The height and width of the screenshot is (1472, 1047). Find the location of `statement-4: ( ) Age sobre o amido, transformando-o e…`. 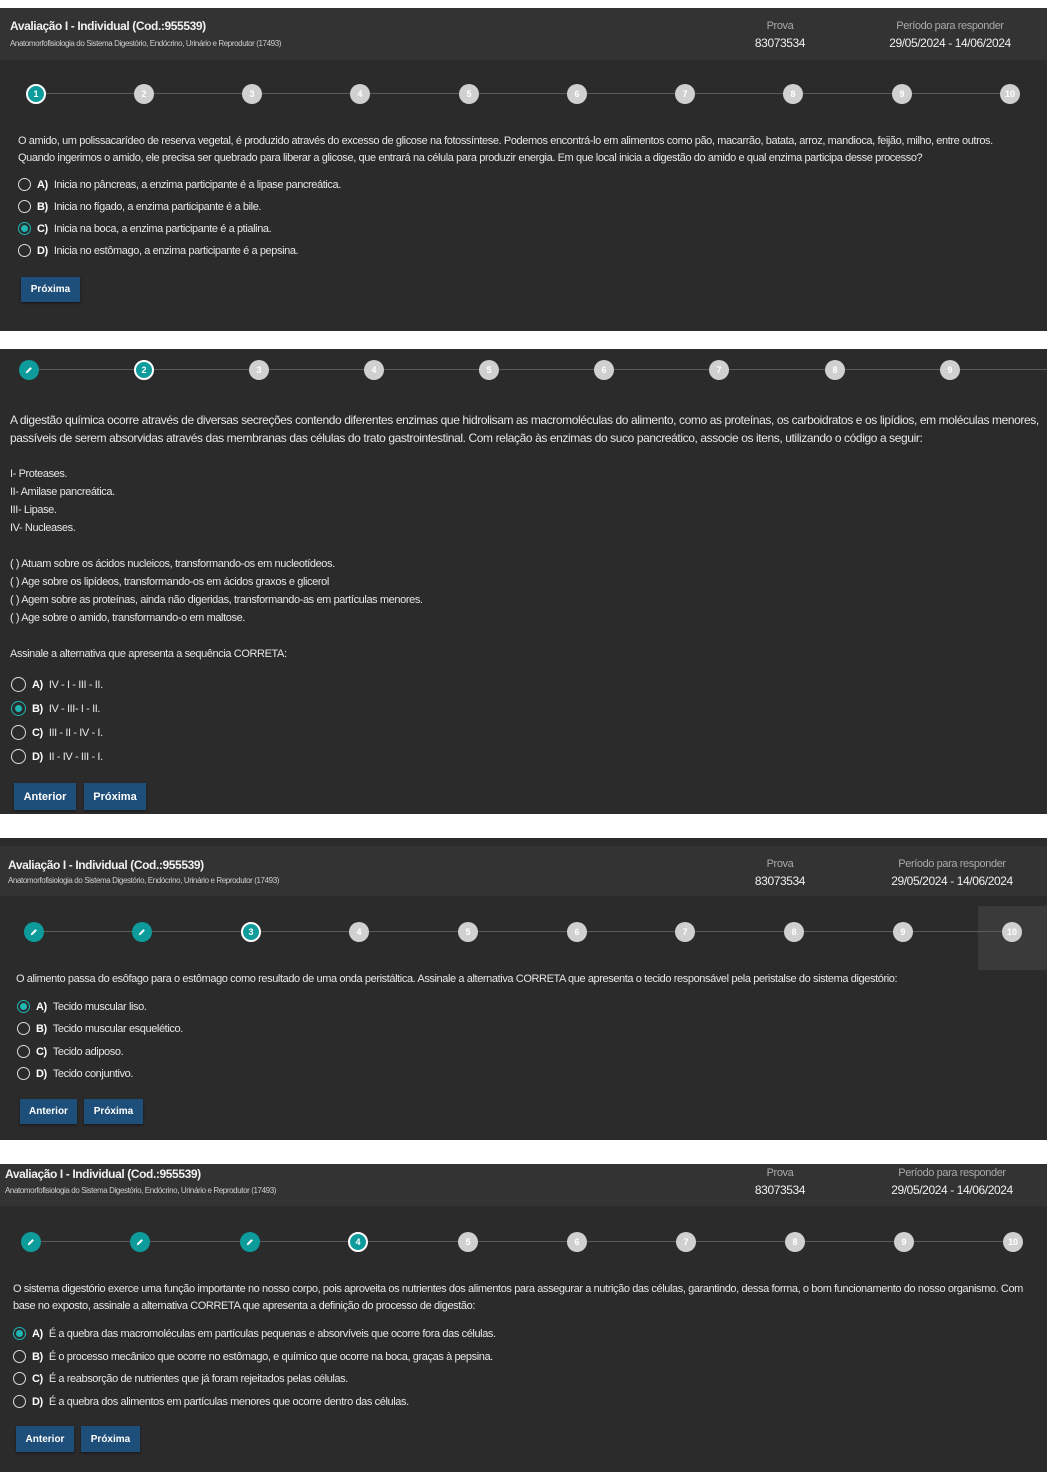

statement-4: ( ) Age sobre o amido, transformando-o e… is located at coordinates (127, 618).